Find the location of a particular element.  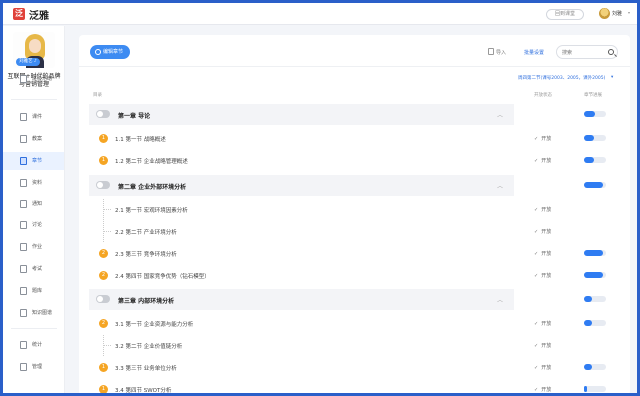

search-icon is located at coordinates (611, 52).